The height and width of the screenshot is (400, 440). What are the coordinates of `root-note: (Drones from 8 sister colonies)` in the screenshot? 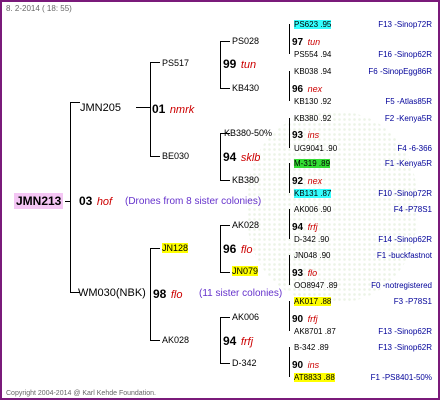 It's located at (193, 201).